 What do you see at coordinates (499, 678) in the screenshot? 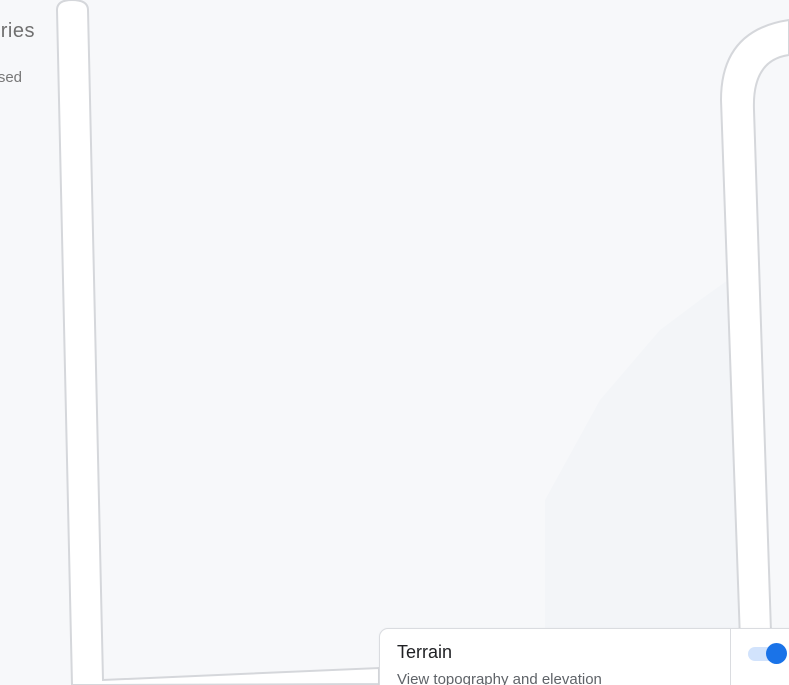
I see `terrain-layer-description: View topography and elevation` at bounding box center [499, 678].